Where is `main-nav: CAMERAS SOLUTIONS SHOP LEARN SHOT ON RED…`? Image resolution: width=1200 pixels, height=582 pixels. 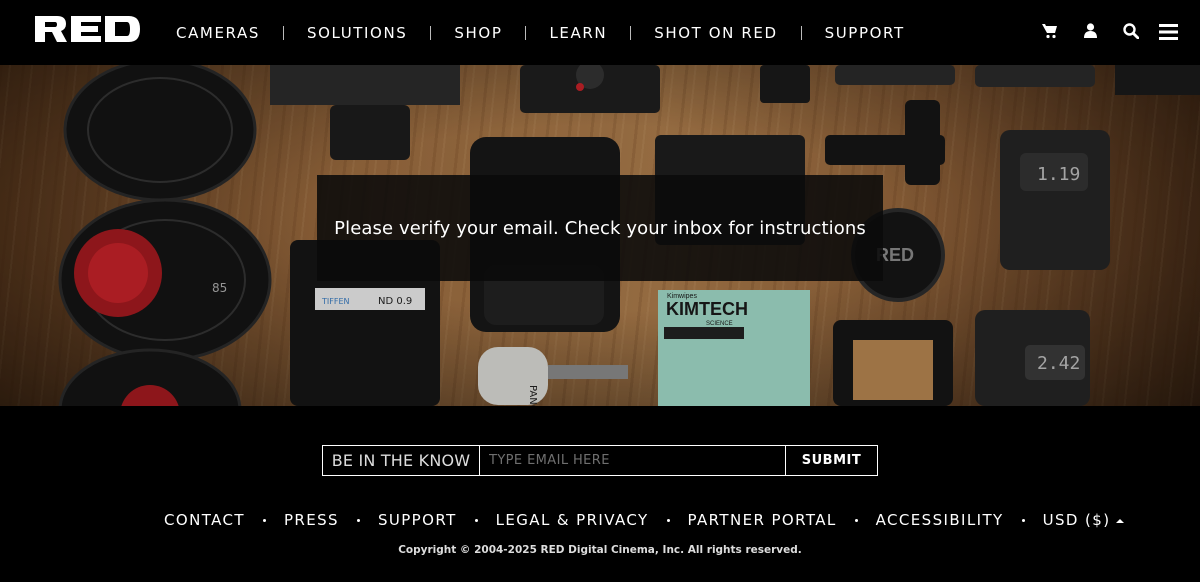 main-nav: CAMERAS SOLUTIONS SHOP LEARN SHOT ON RED… is located at coordinates (540, 32).